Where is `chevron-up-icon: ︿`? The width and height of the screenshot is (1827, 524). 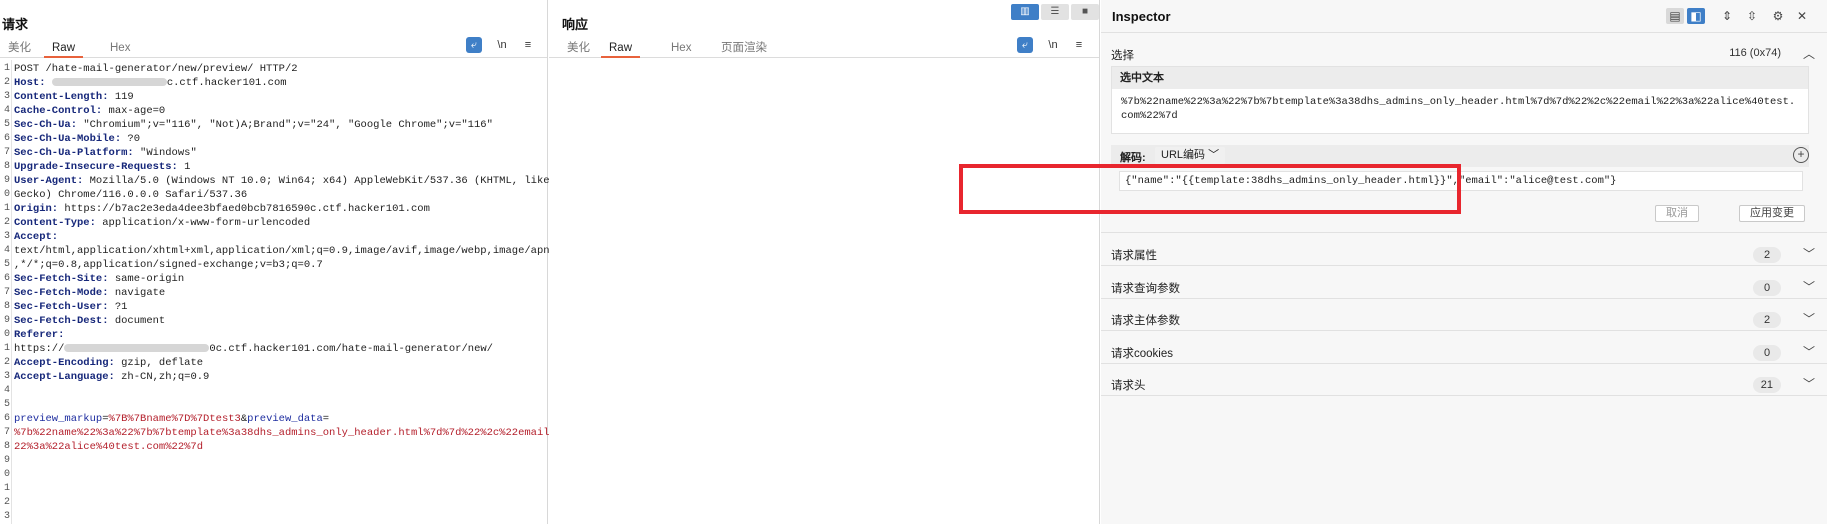
chevron-up-icon: ︿ is located at coordinates (1809, 53).